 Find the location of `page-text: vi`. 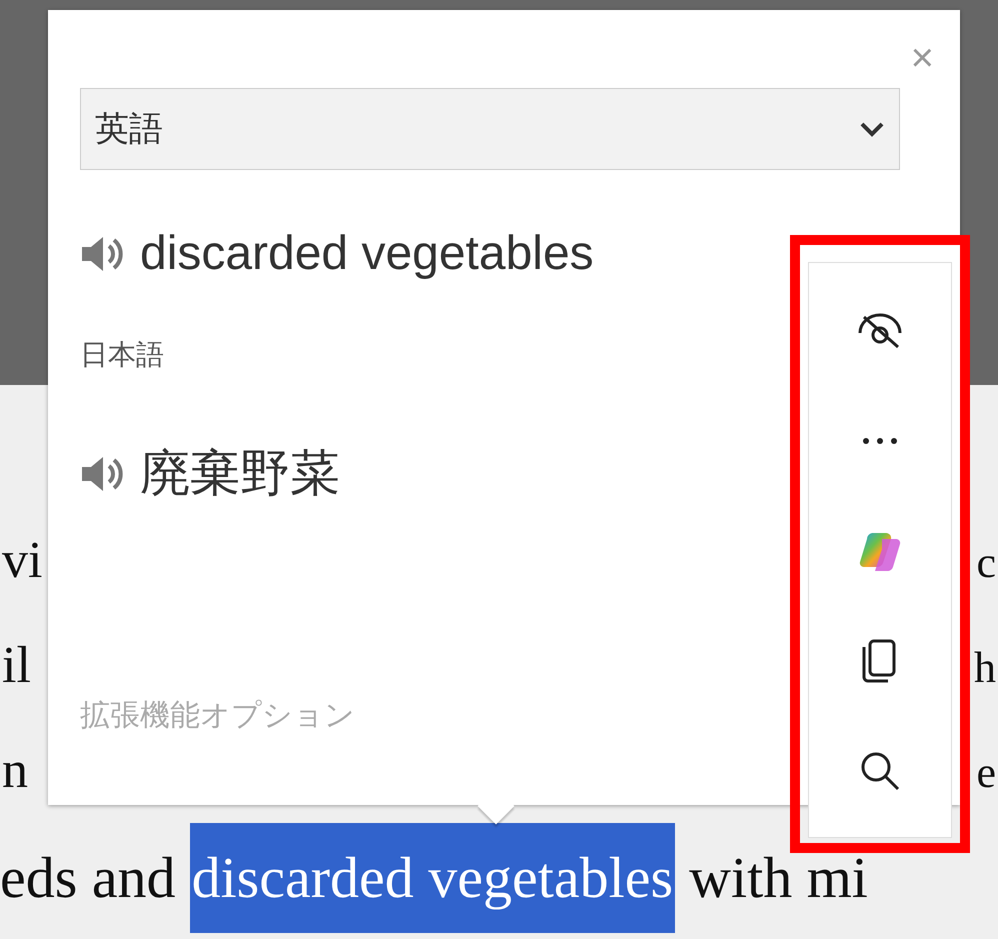

page-text: vi is located at coordinates (22, 561).